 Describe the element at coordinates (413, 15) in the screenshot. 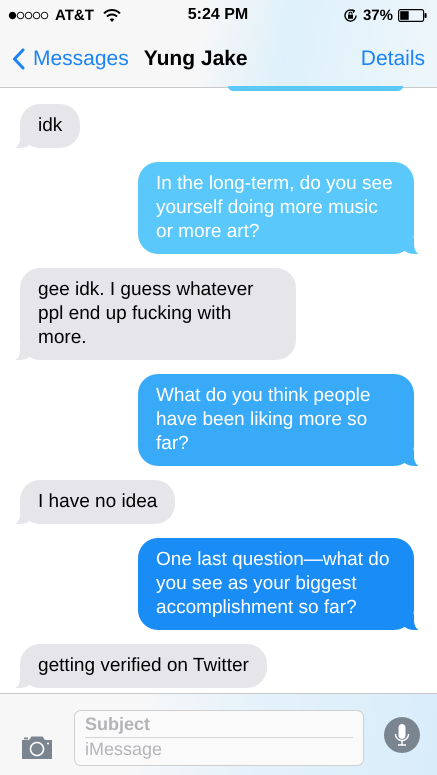

I see `battery-icon` at that location.